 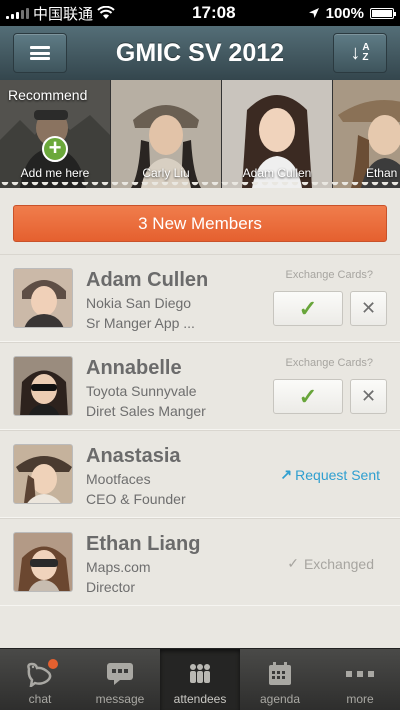 I want to click on tile-label: Adam Cullen, so click(x=277, y=173).